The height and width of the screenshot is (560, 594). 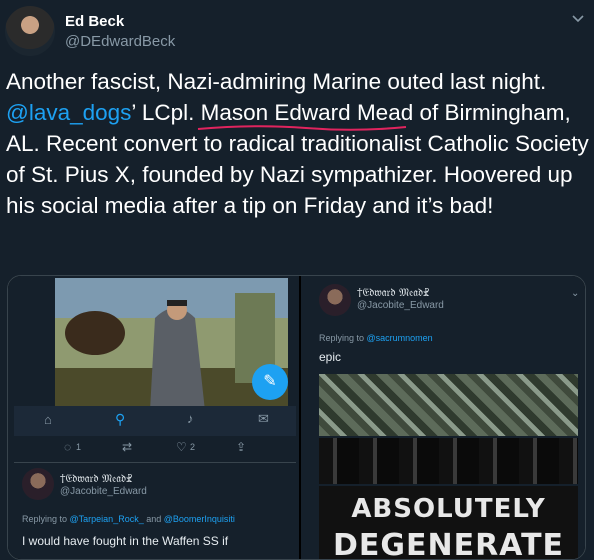 What do you see at coordinates (171, 344) in the screenshot?
I see `knight-painting-image` at bounding box center [171, 344].